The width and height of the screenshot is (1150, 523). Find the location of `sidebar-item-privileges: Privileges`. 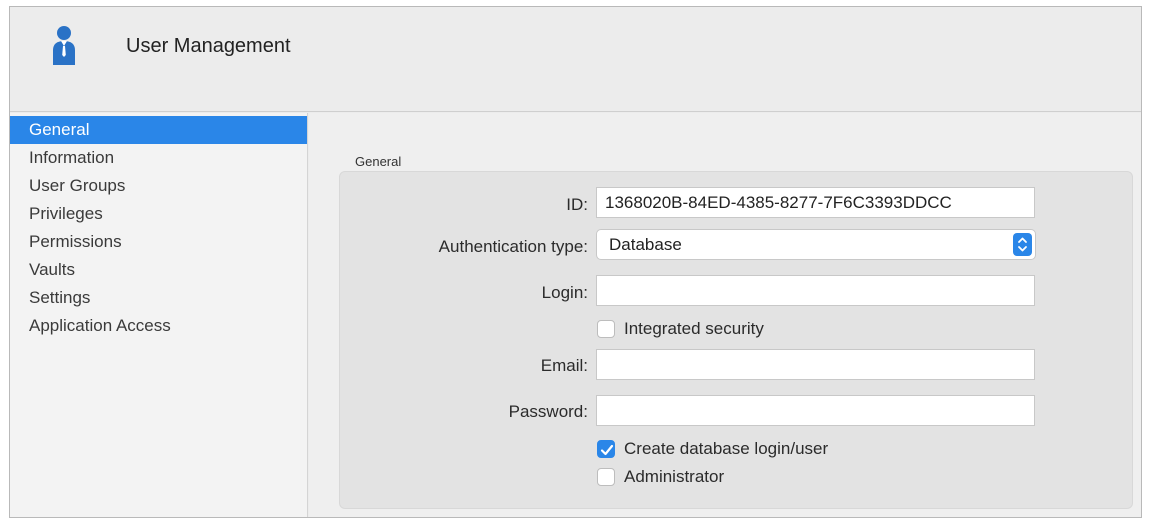

sidebar-item-privileges: Privileges is located at coordinates (158, 214).